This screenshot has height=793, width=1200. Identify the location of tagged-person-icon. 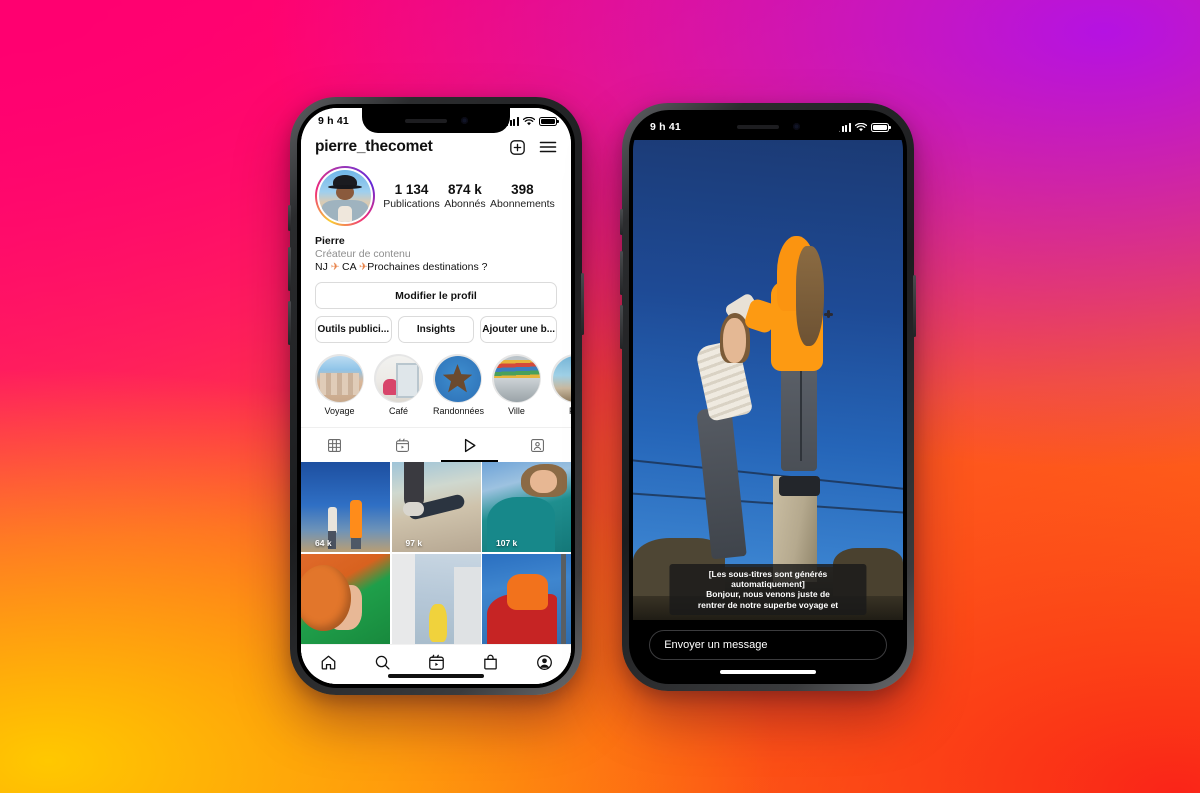
(537, 445).